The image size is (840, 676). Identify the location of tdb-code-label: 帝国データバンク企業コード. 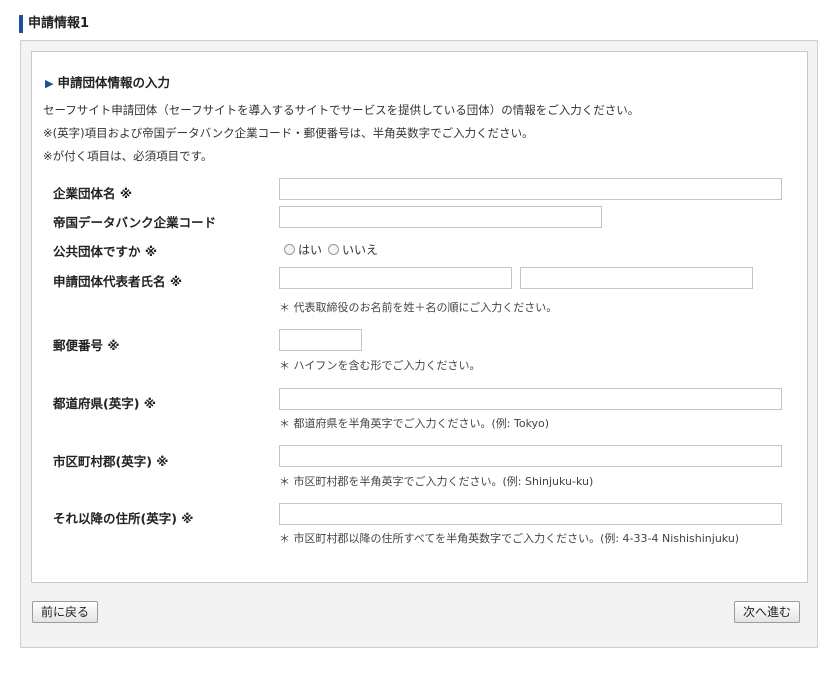
(135, 222).